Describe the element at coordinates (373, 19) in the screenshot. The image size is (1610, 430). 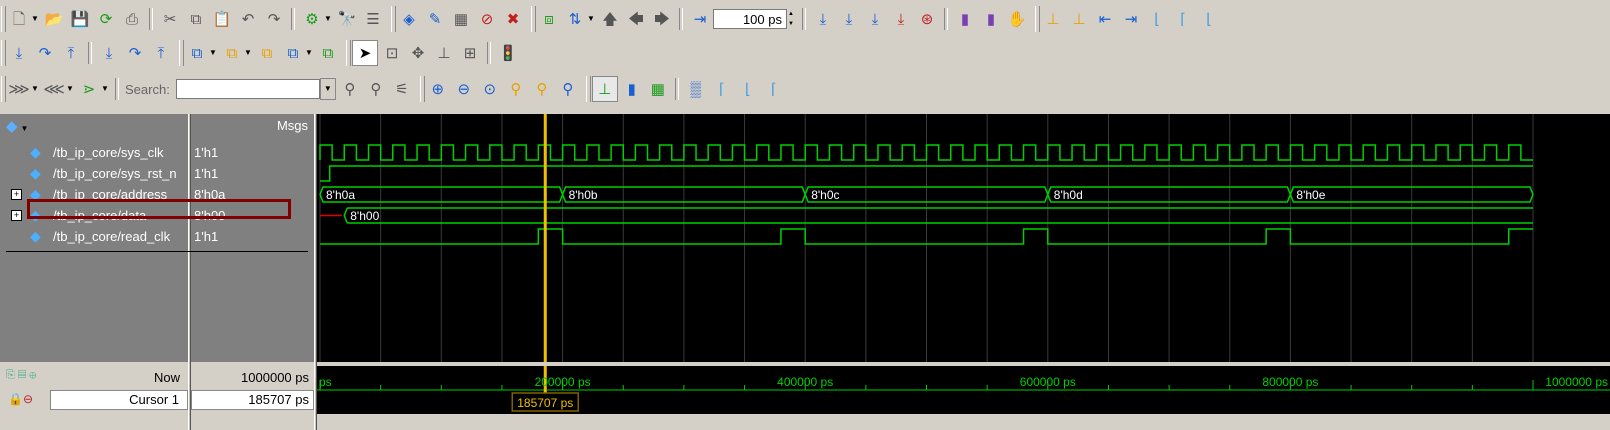
I see `format-icon: ☰` at that location.